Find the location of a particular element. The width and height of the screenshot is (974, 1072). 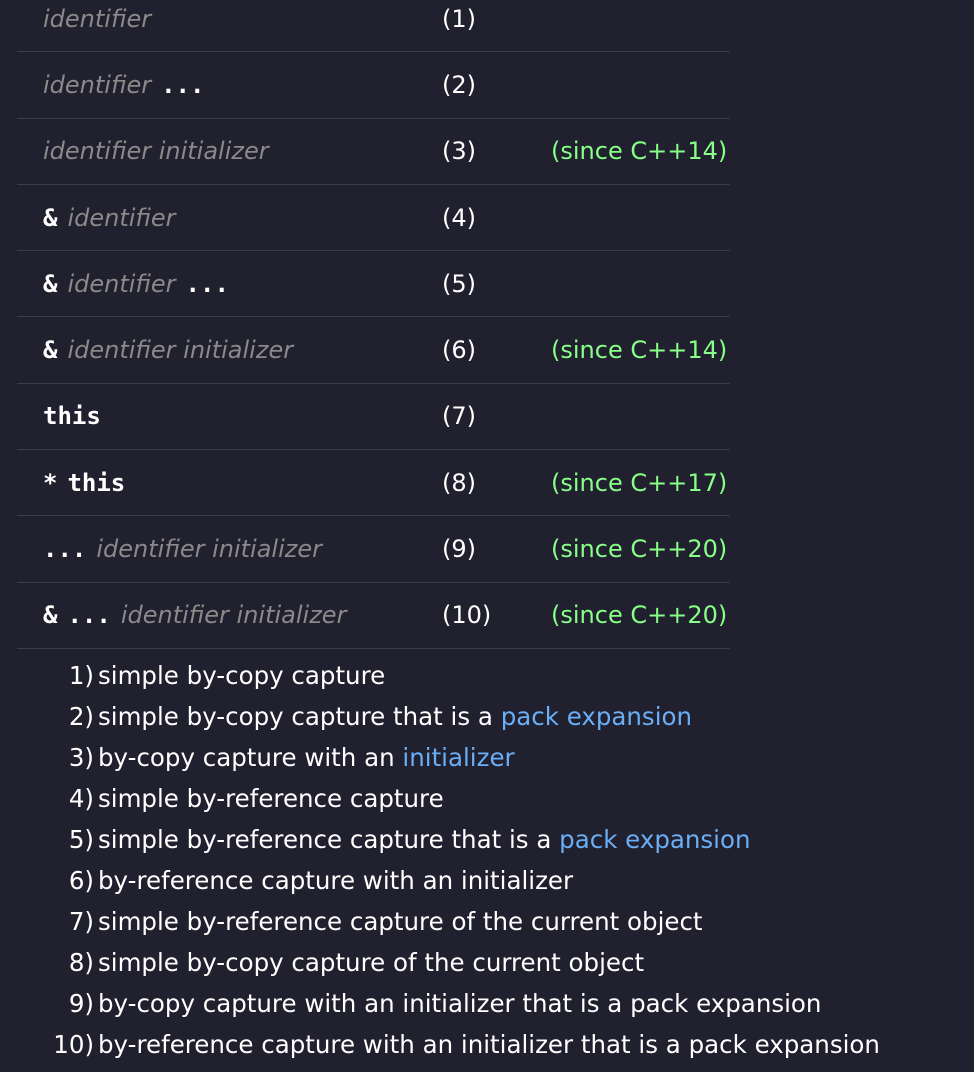

note-text: simple by-copy capture is located at coordinates (242, 675).